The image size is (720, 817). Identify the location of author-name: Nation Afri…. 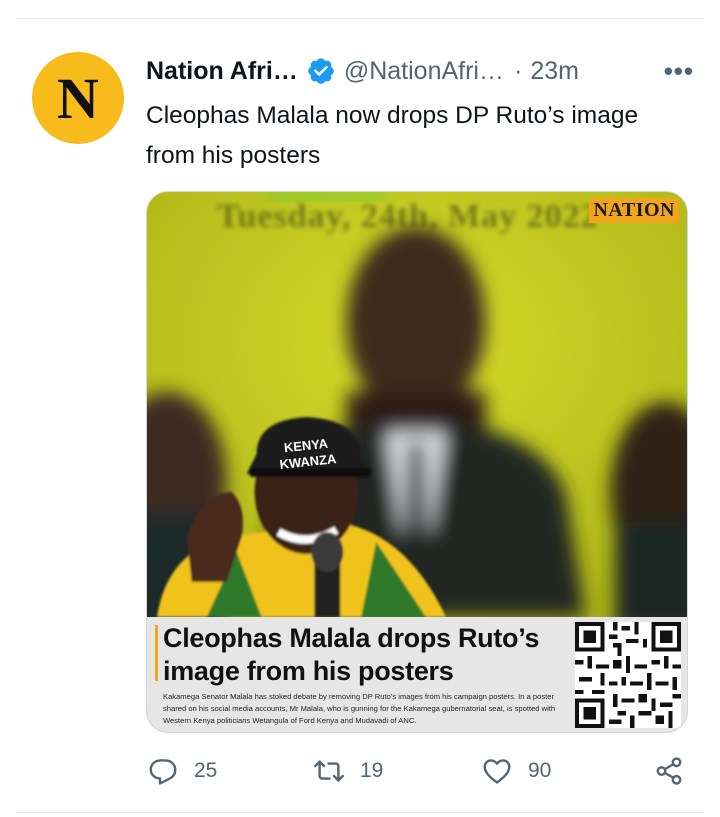
(222, 71).